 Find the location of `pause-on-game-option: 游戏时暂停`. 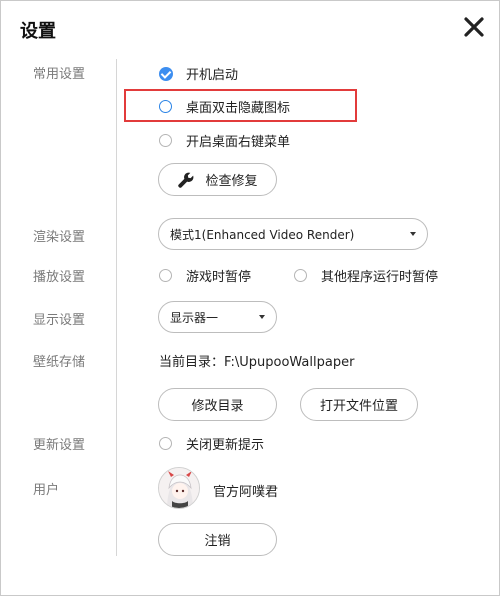

pause-on-game-option: 游戏时暂停 is located at coordinates (205, 275).